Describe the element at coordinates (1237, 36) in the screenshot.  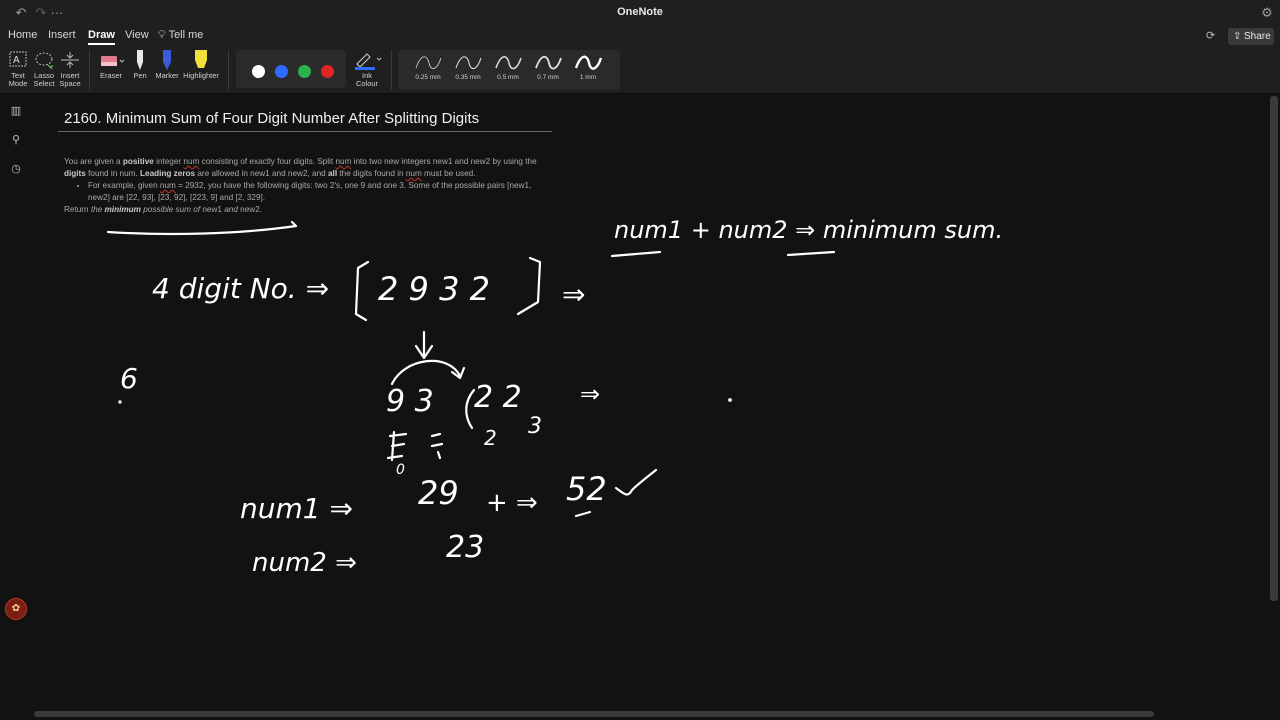
I see `share-icon: ⇪` at that location.